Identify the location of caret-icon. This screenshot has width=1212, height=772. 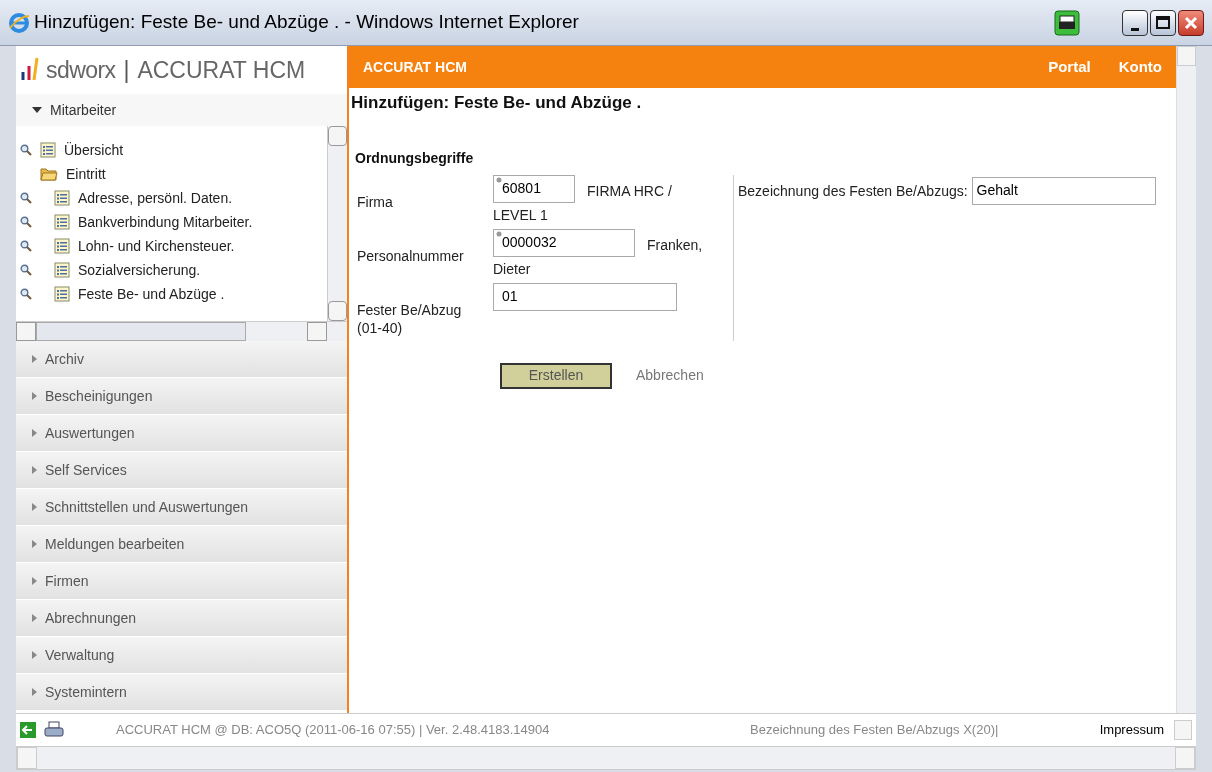
(37, 110).